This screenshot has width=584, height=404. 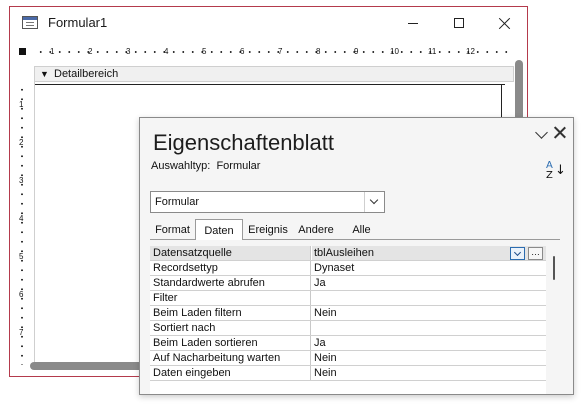 I want to click on section-label: Detailbereich, so click(x=86, y=74).